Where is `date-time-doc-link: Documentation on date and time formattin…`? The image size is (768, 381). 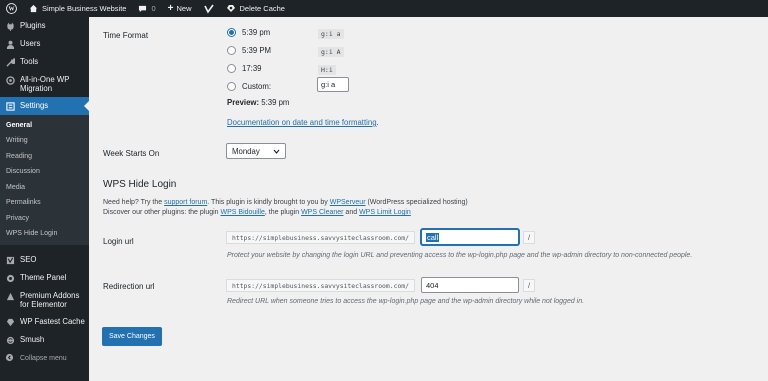
date-time-doc-link: Documentation on date and time formattin… is located at coordinates (302, 122).